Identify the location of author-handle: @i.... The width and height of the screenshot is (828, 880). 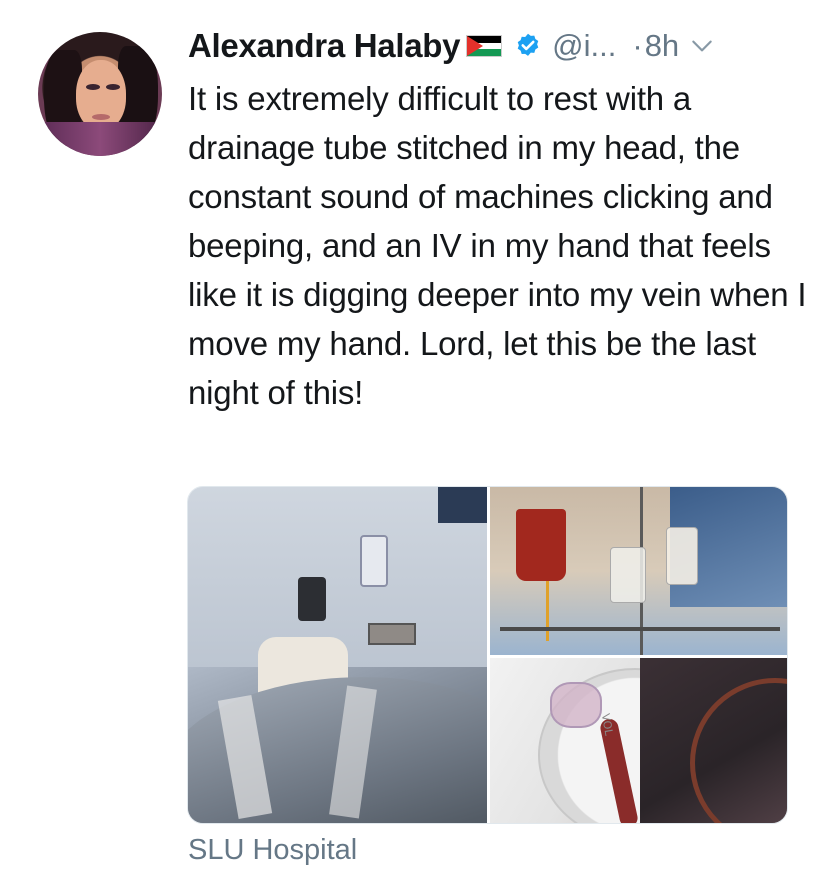
(584, 46).